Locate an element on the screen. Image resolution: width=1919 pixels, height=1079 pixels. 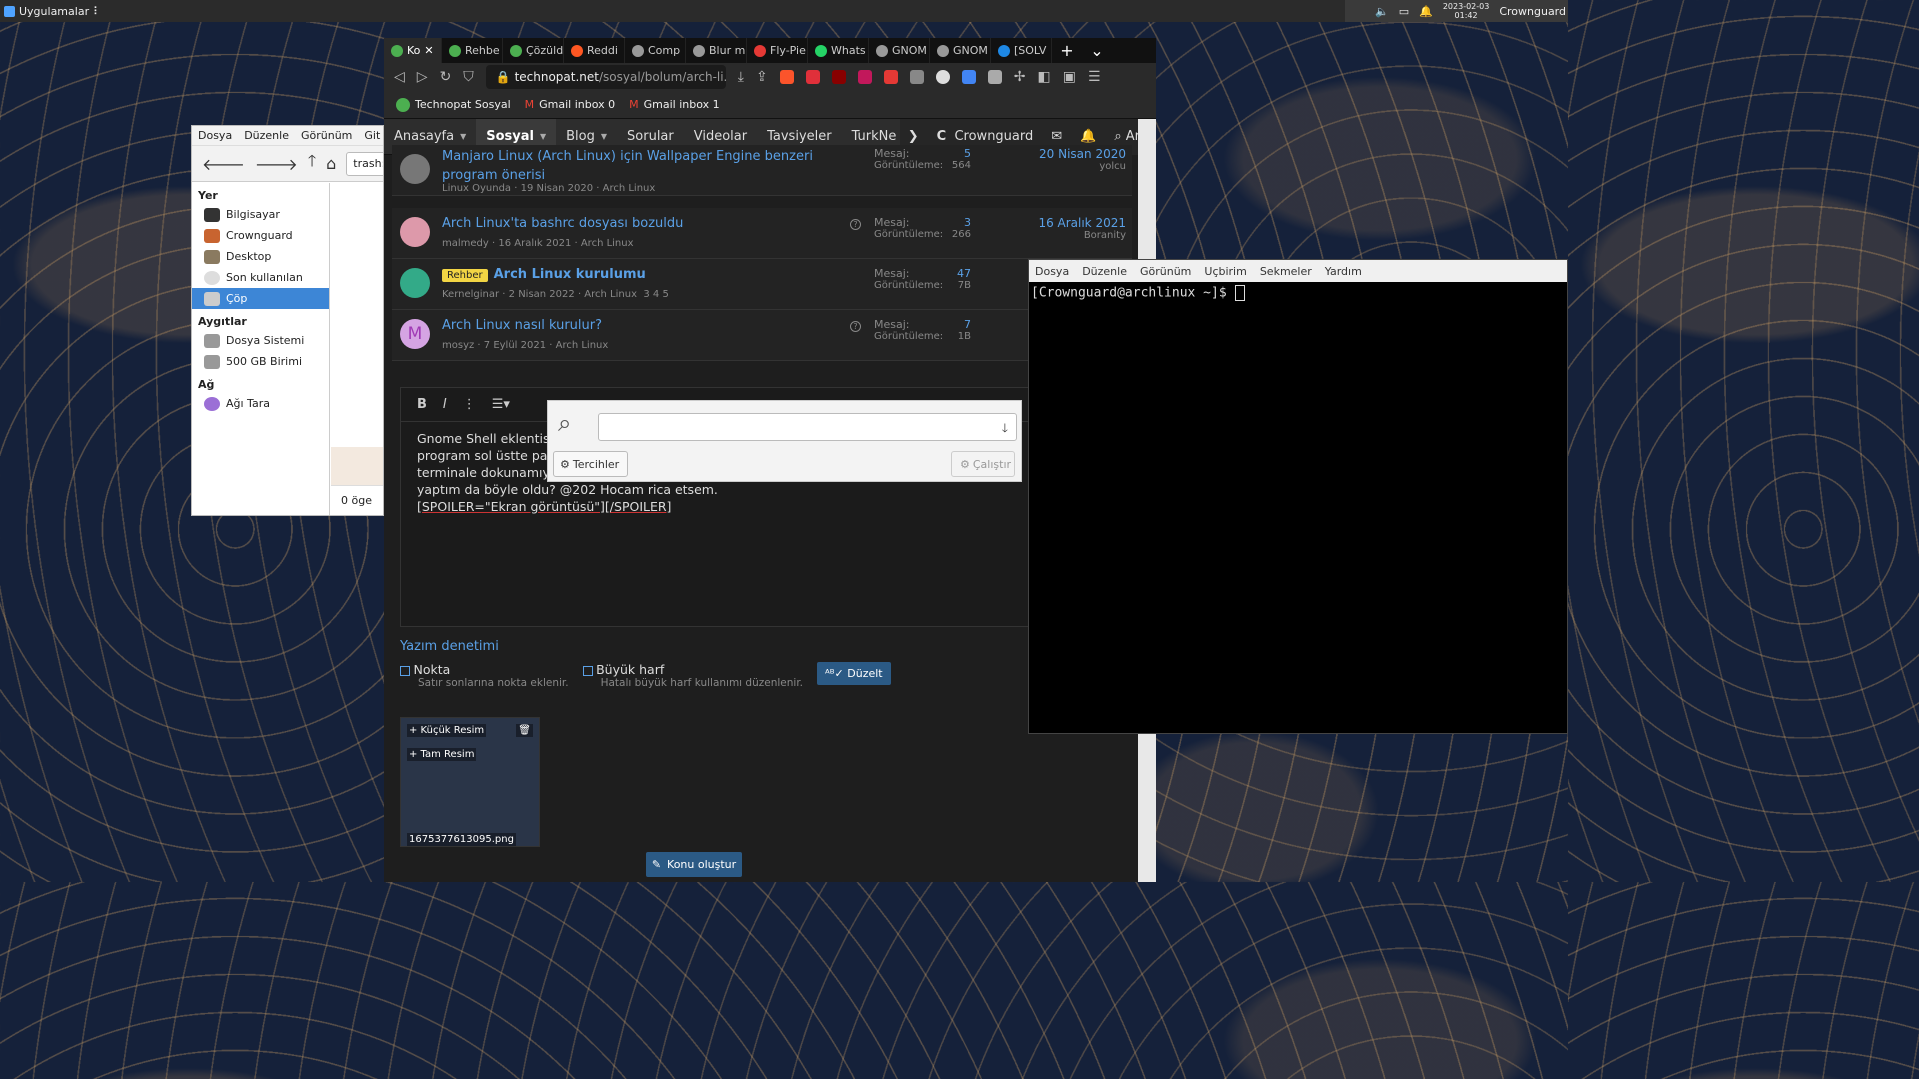
tab: Reddi is located at coordinates (594, 50).